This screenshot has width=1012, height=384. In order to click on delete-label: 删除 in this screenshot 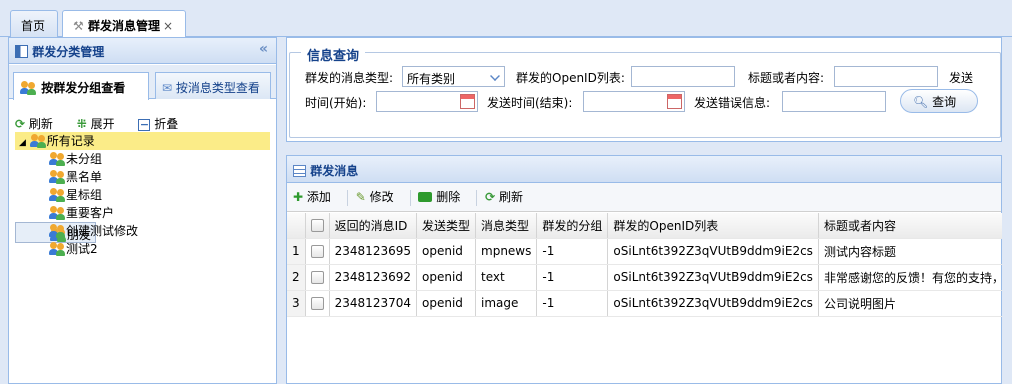, I will do `click(448, 197)`.